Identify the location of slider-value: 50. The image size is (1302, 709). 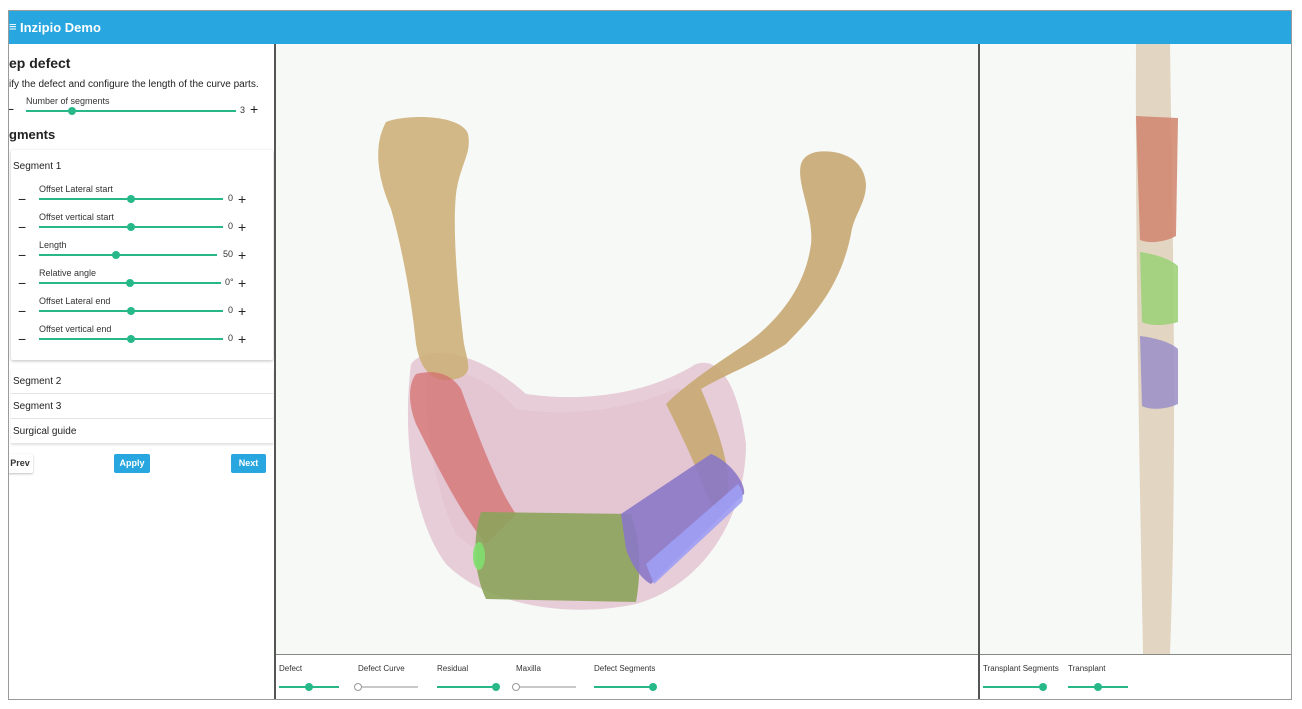
(228, 254).